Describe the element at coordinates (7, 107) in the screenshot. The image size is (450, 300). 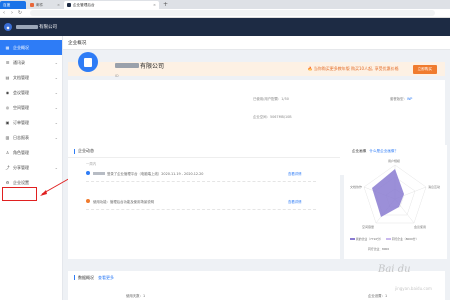
I see `space-icon: ◎` at that location.